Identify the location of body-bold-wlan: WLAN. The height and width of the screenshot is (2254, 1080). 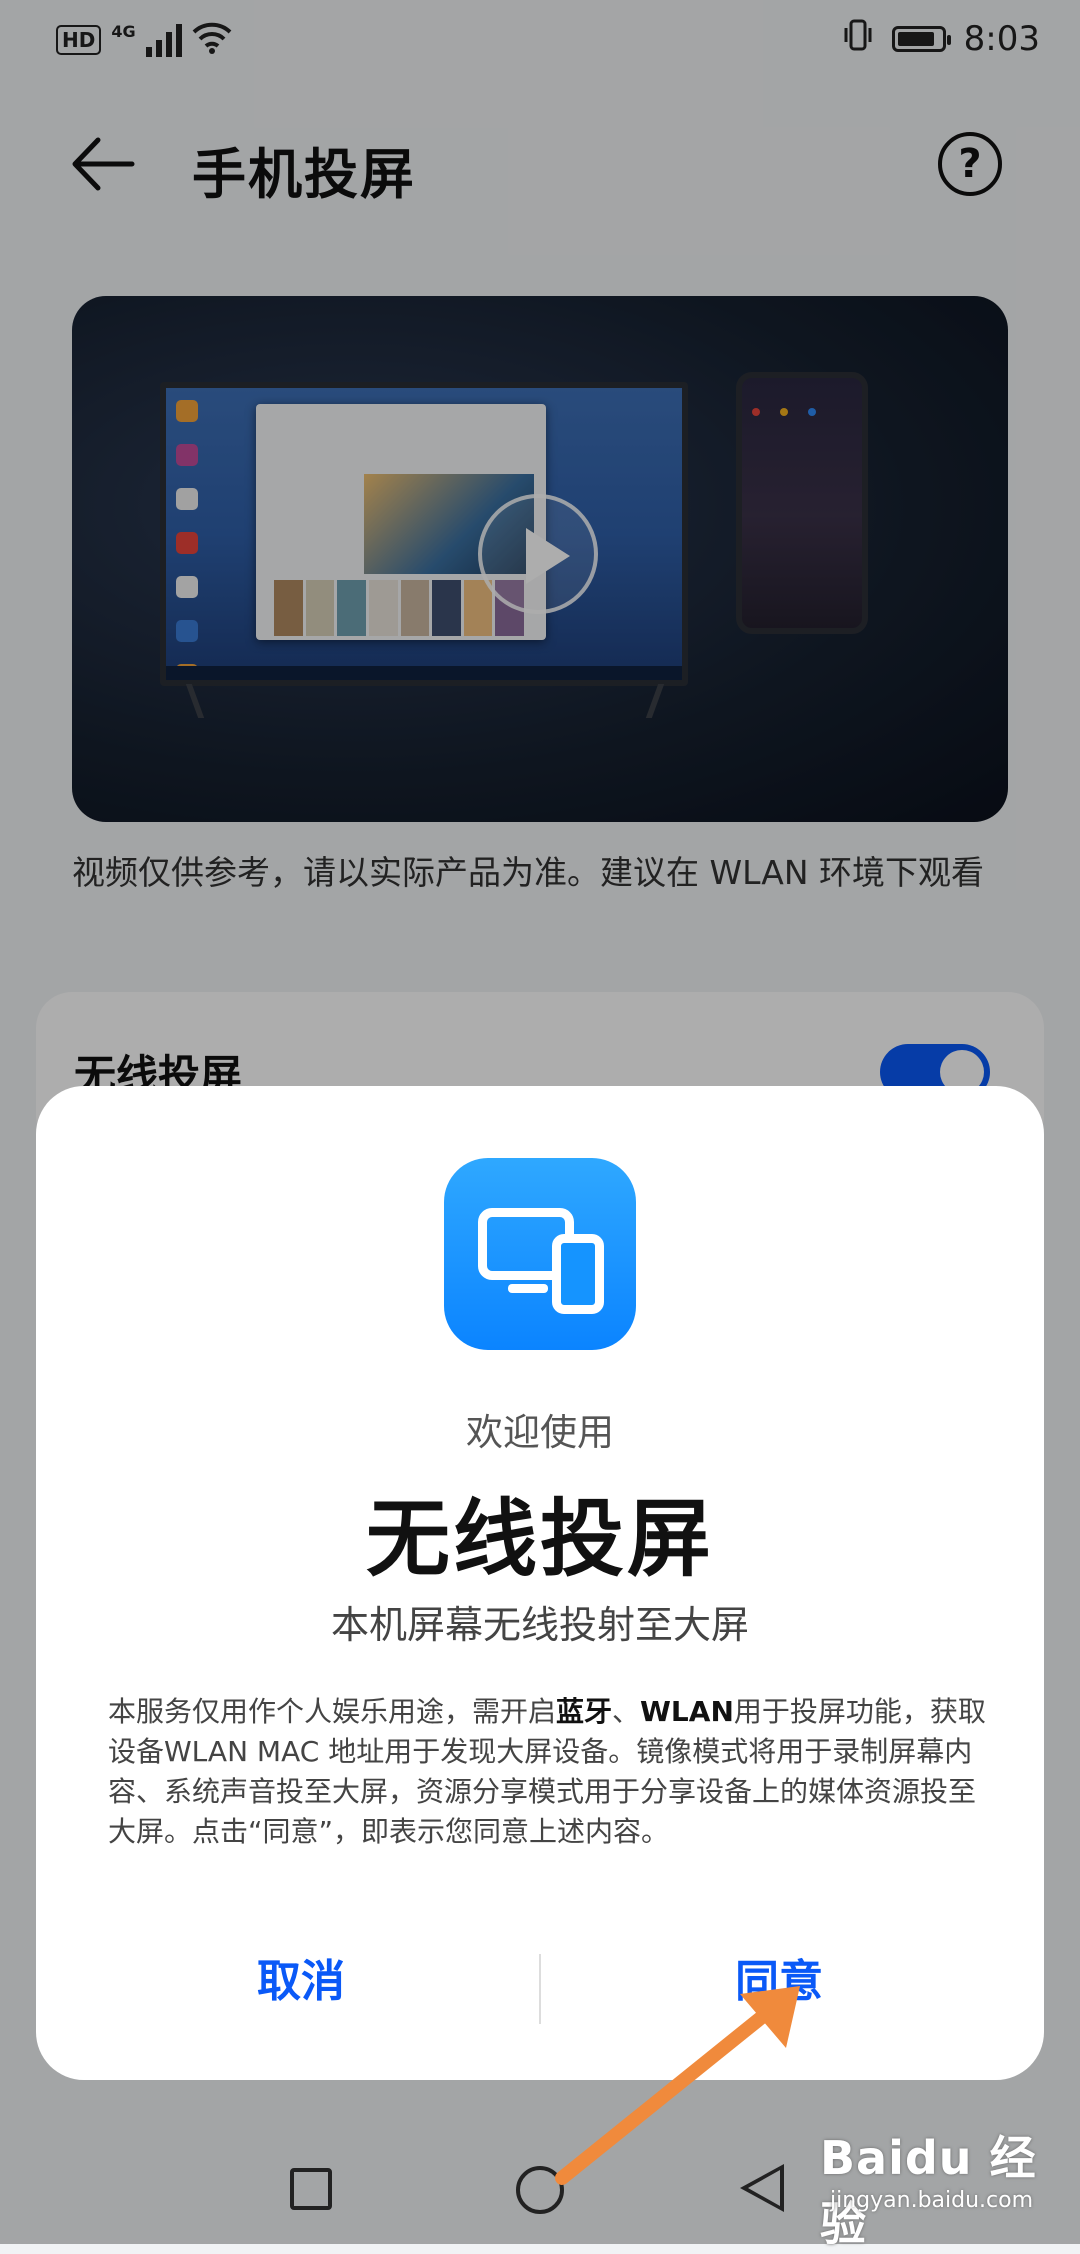
(687, 1711).